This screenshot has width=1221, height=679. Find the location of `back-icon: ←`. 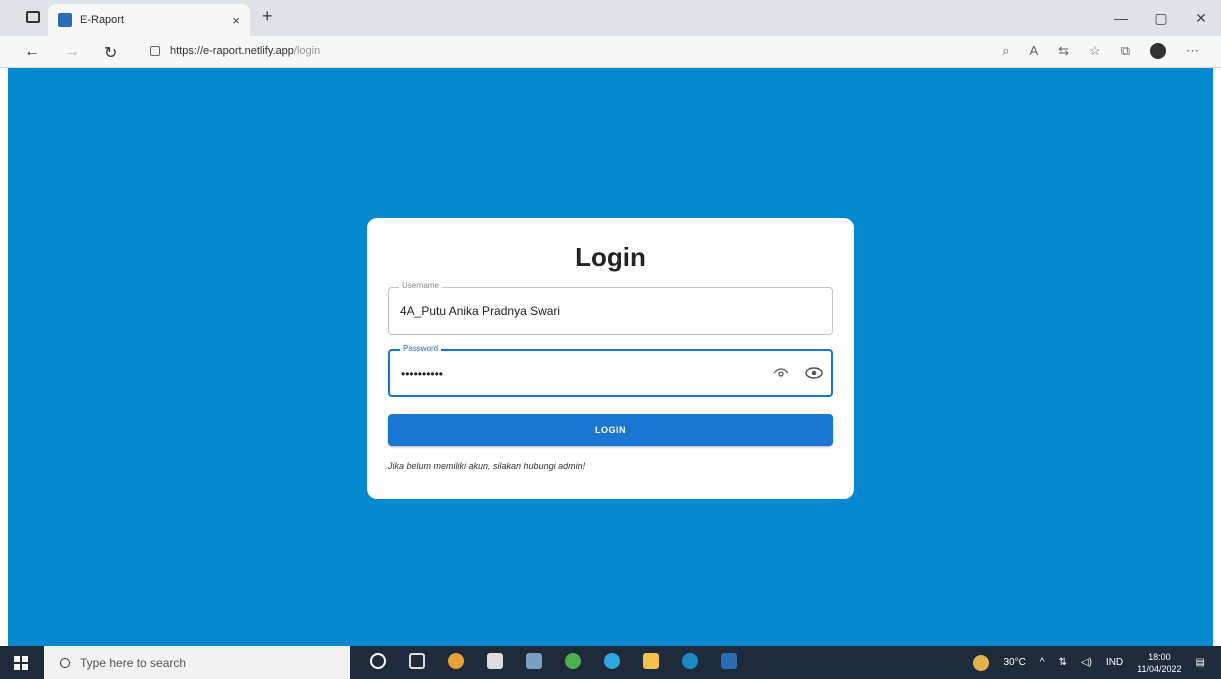

back-icon: ← is located at coordinates (32, 52).